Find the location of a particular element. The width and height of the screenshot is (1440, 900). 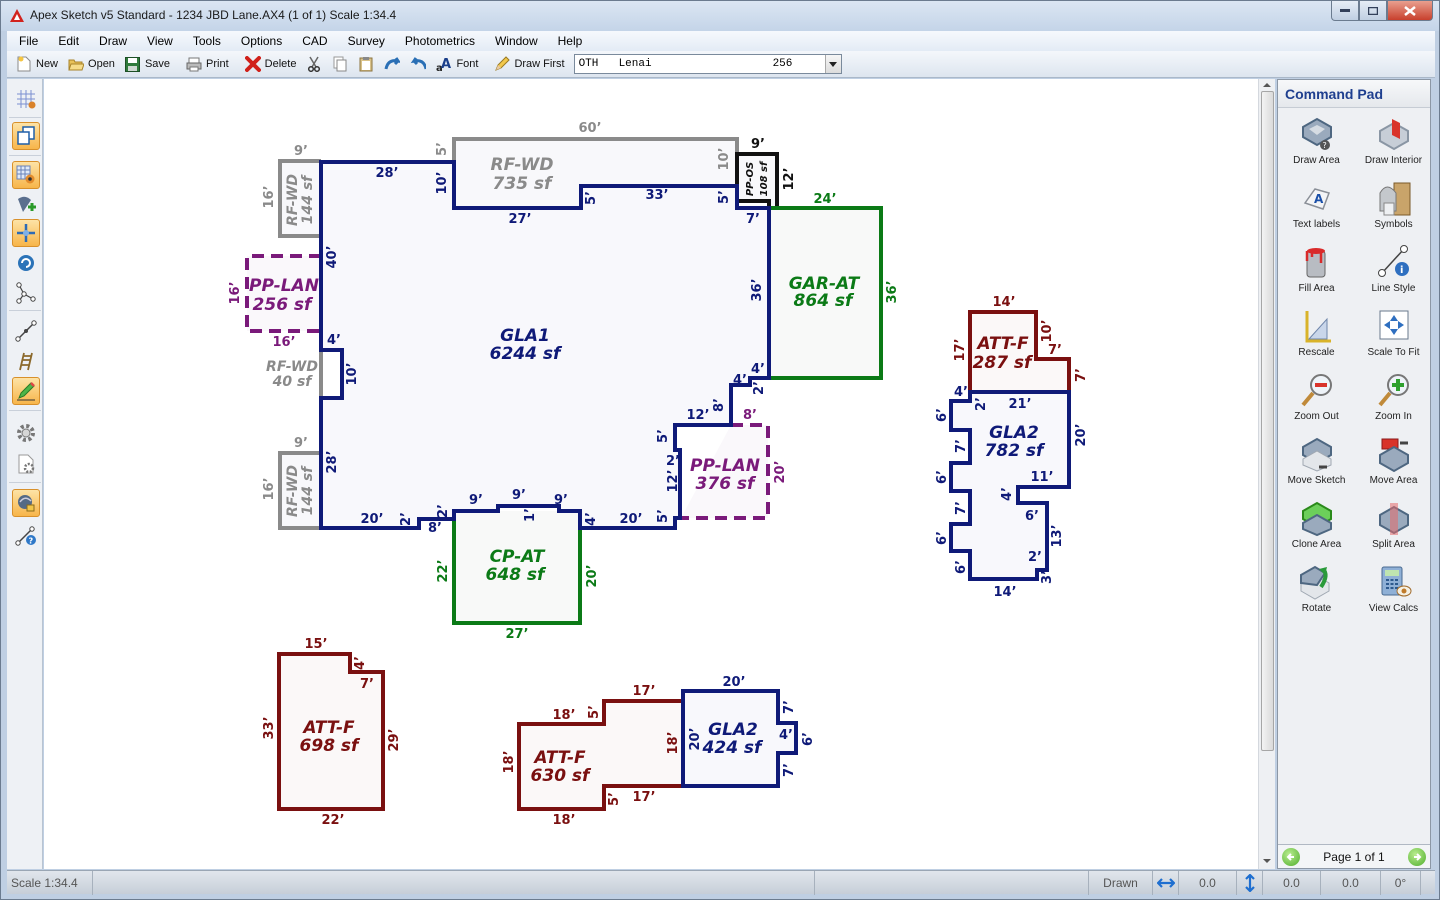

font-button: aA Font is located at coordinates (457, 64).